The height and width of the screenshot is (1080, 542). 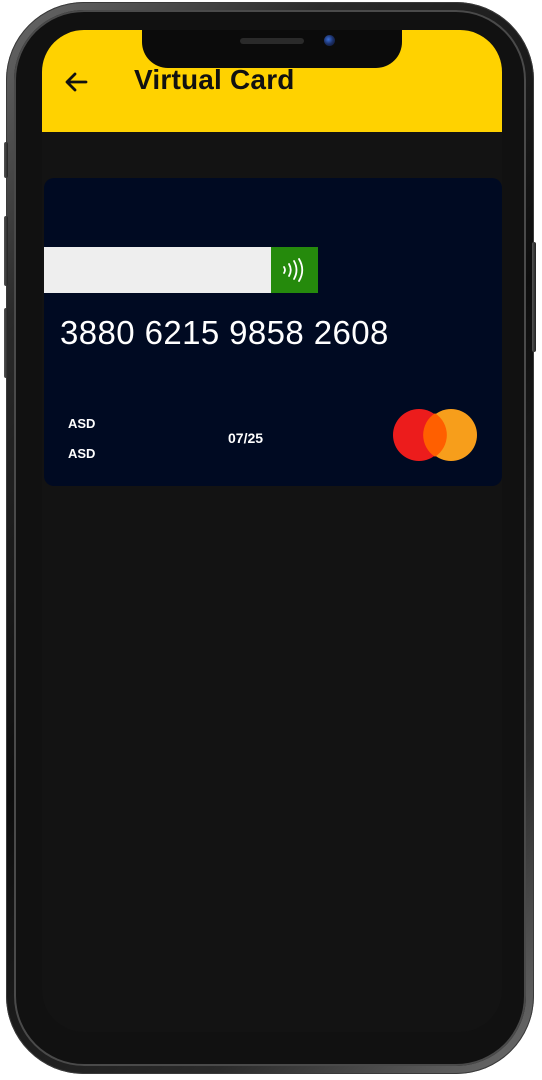 I want to click on card-expiry: 07/25, so click(x=246, y=438).